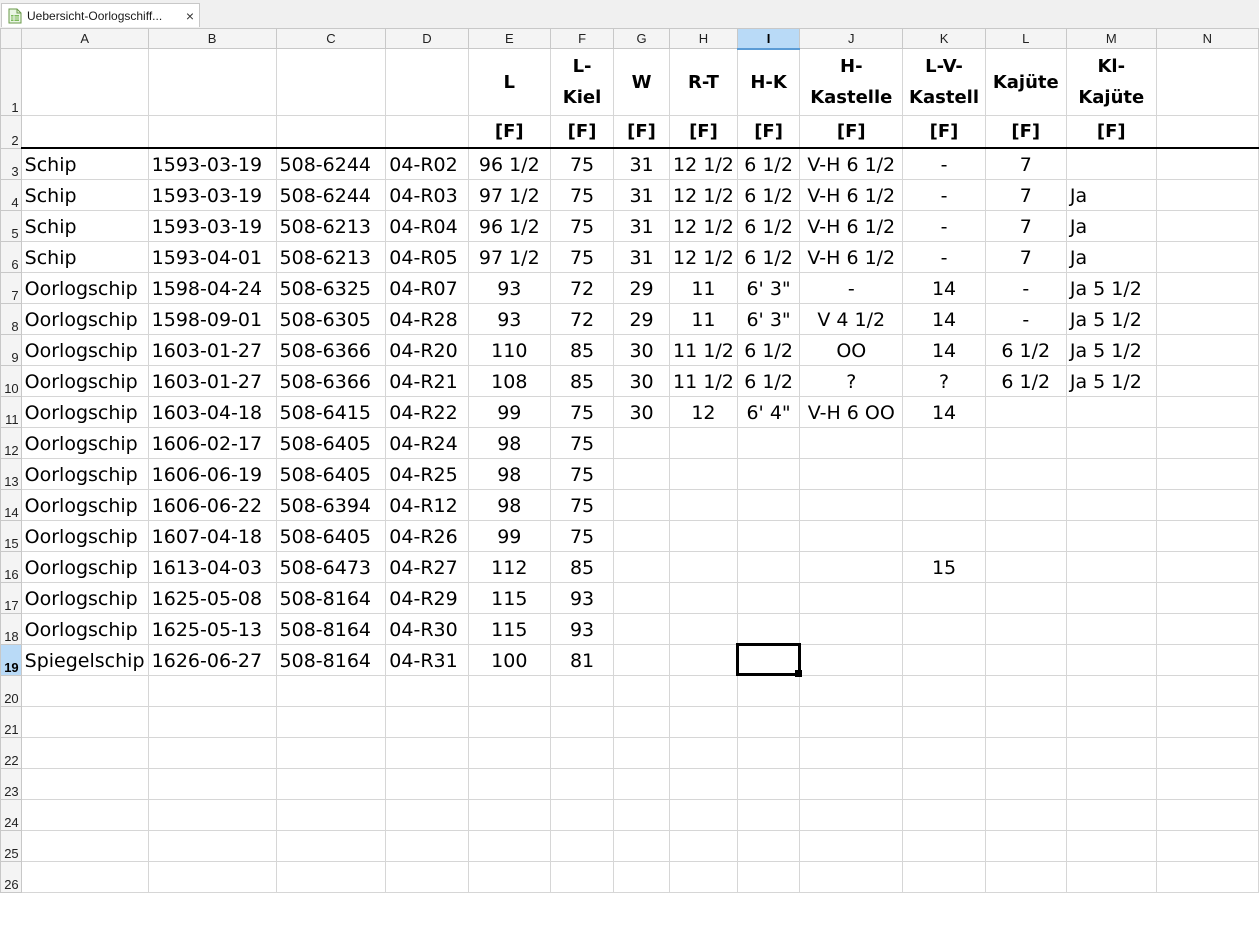 This screenshot has height=926, width=1259. I want to click on cell-g4: 31, so click(641, 194).